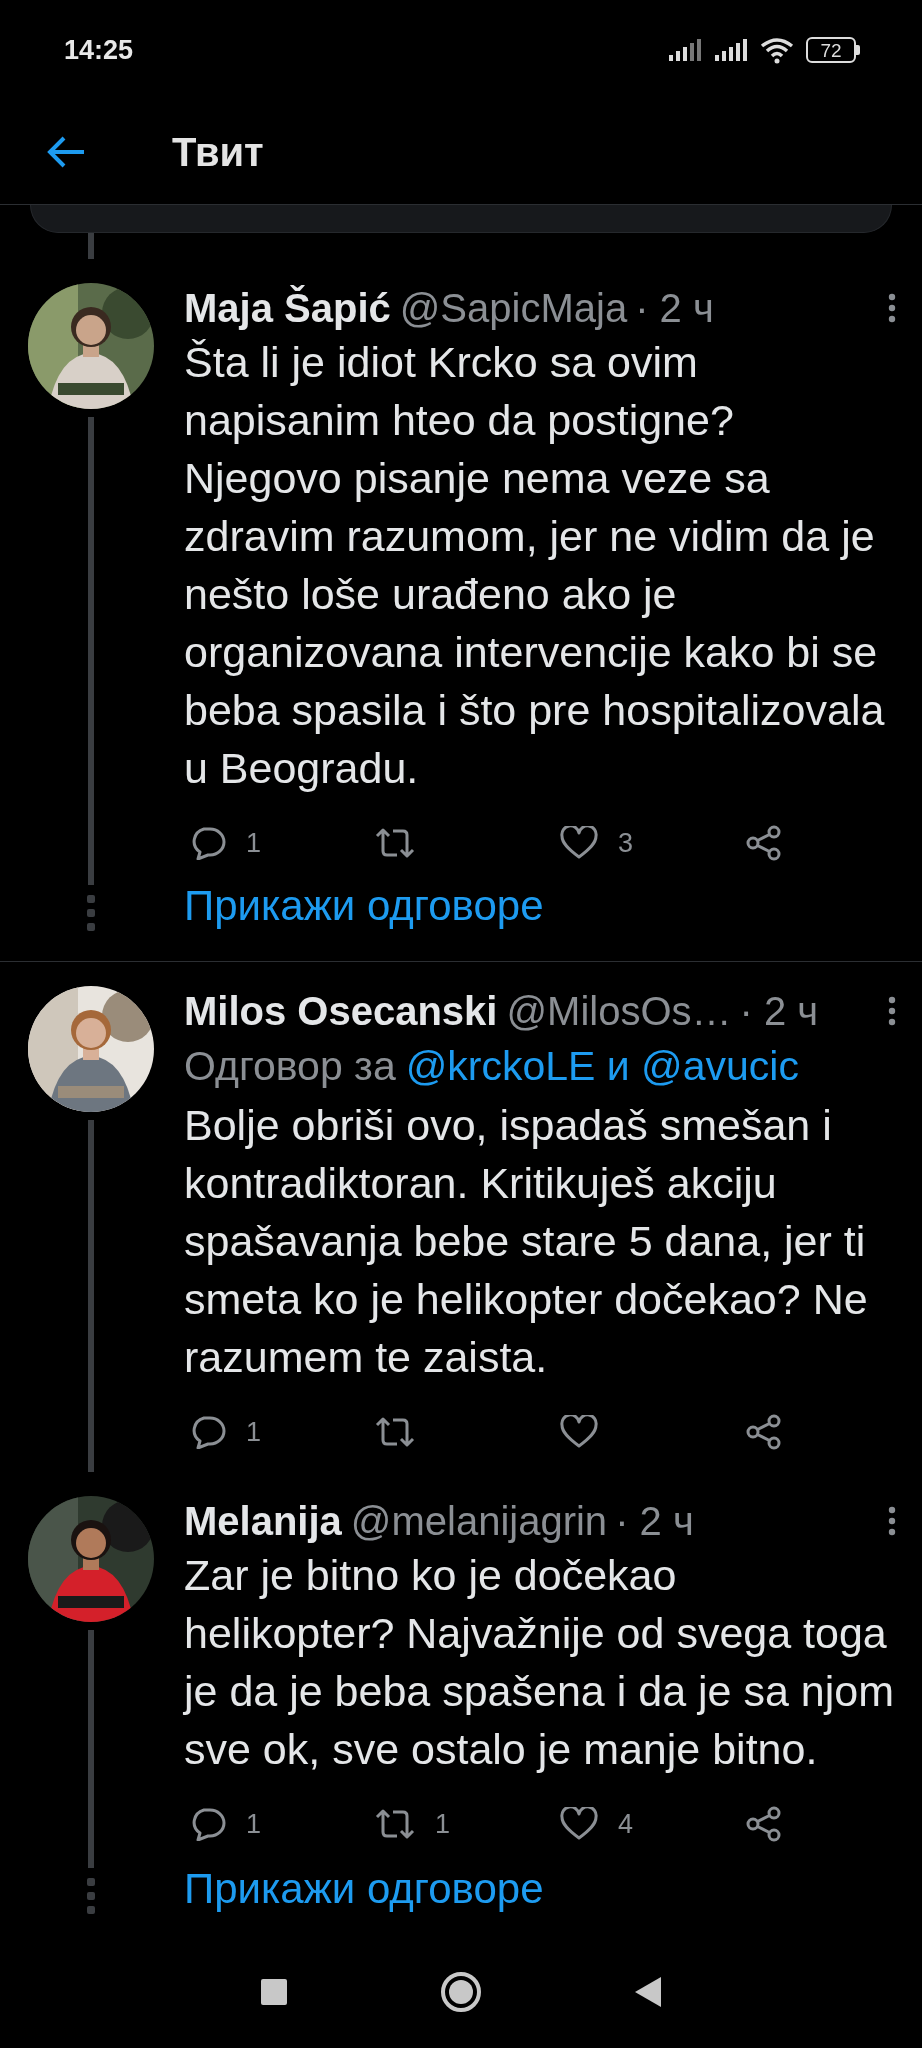 This screenshot has width=922, height=2048. What do you see at coordinates (479, 1521) in the screenshot?
I see `author-handle: @melanijagrin` at bounding box center [479, 1521].